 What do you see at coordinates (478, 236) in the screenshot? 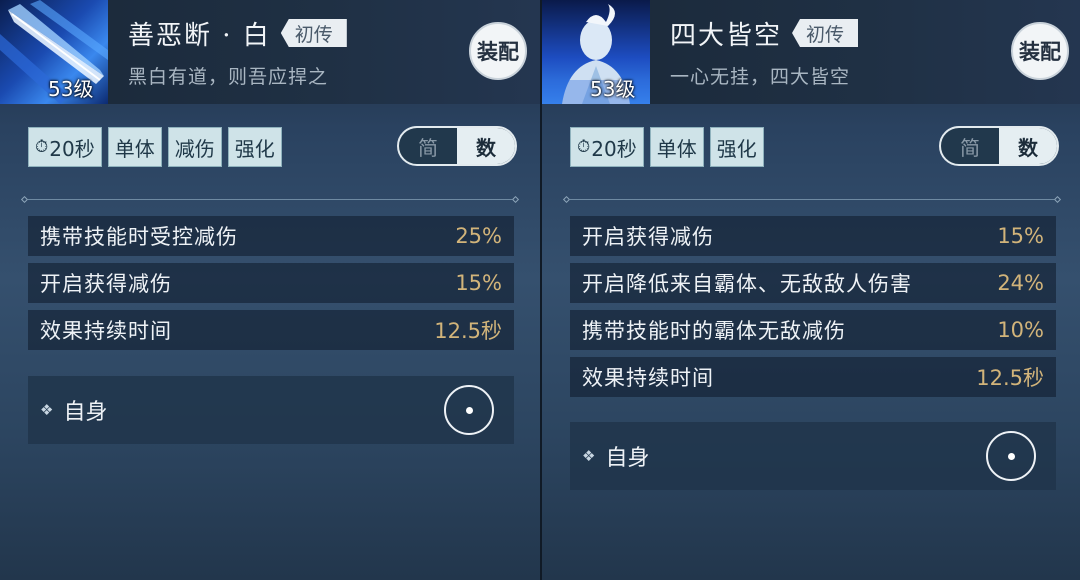
I see `stat-value: 25%` at bounding box center [478, 236].